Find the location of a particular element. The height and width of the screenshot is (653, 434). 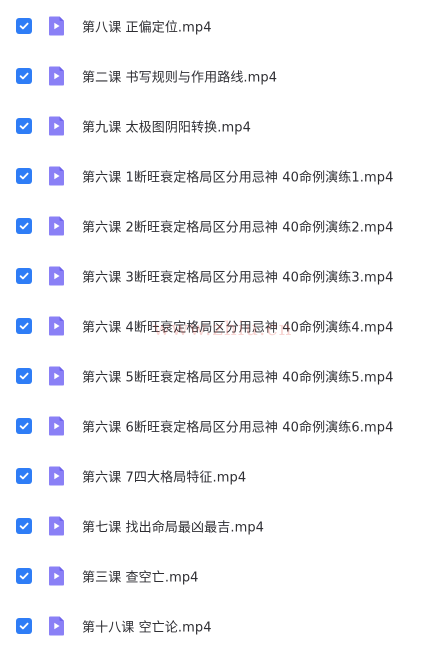

file-name: 第七课 找出命局最凶最吉.mp4 is located at coordinates (173, 526).